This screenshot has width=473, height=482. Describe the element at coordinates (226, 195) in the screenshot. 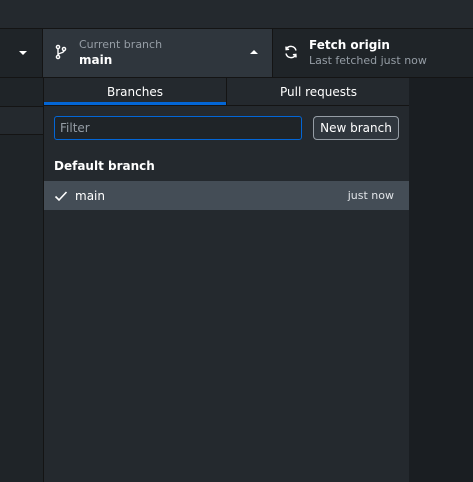

I see `branch-list-item: main just now` at that location.